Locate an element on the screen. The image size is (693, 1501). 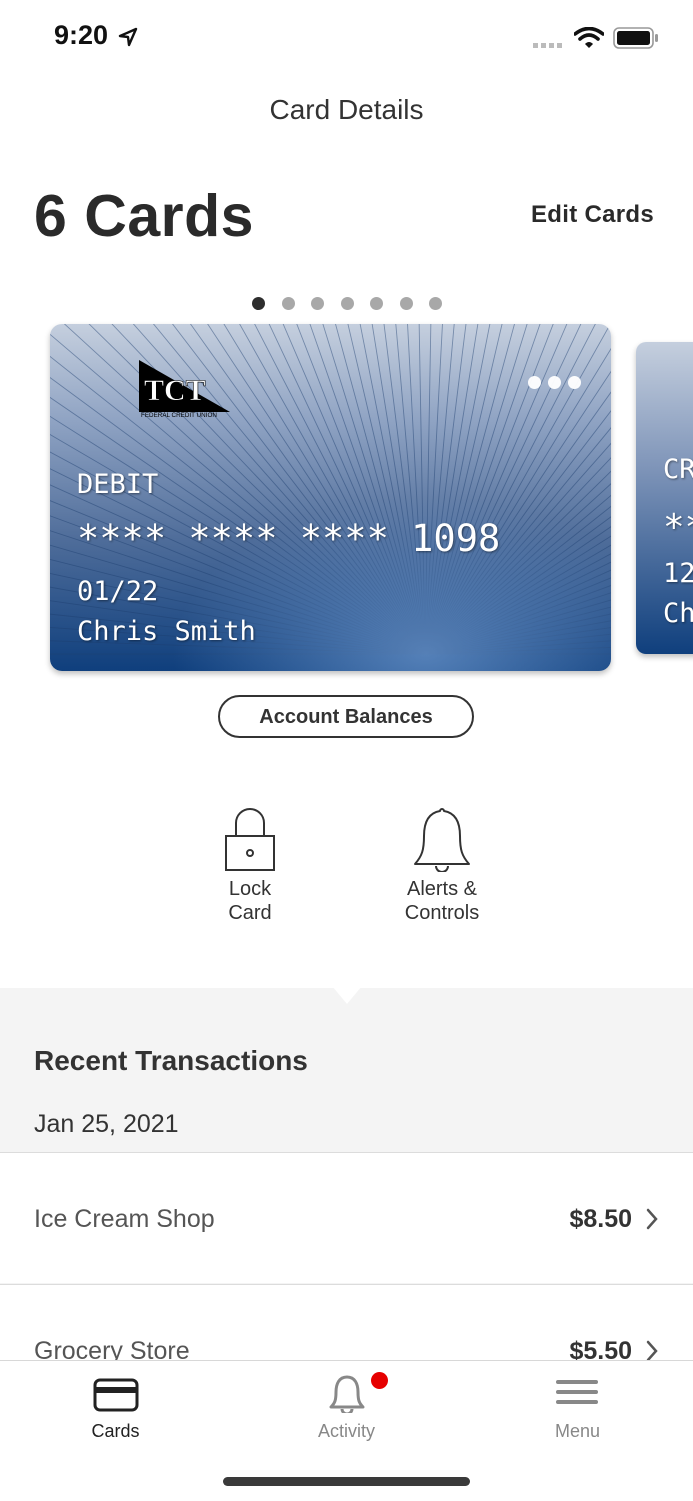
card-expiry: 01/22 is located at coordinates (118, 591).